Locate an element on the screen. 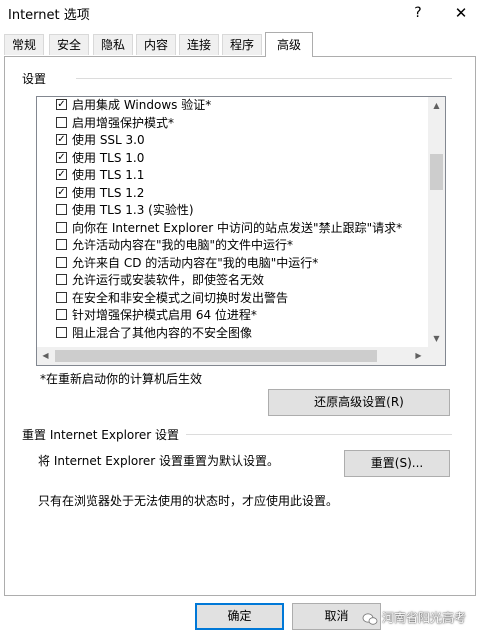 Image resolution: width=484 pixels, height=639 pixels. setting-item: 允许运行或安装软件，即使签名无效 is located at coordinates (232, 280).